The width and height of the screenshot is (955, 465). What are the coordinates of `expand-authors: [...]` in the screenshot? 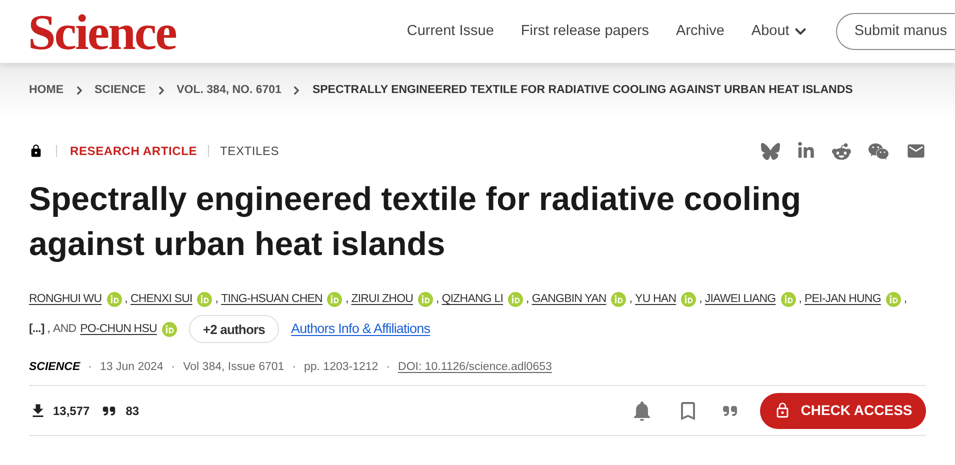 It's located at (36, 329).